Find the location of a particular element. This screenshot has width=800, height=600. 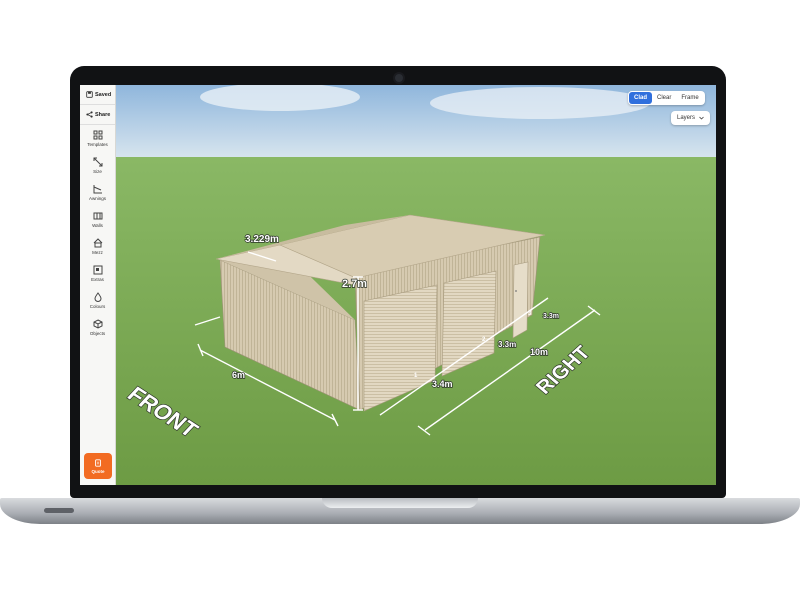

share-label: Share is located at coordinates (103, 114).